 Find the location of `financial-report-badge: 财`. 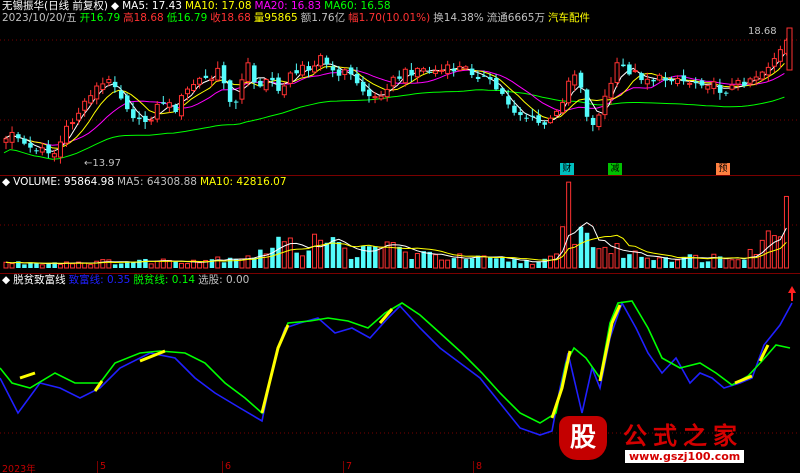

financial-report-badge: 财 is located at coordinates (567, 169).